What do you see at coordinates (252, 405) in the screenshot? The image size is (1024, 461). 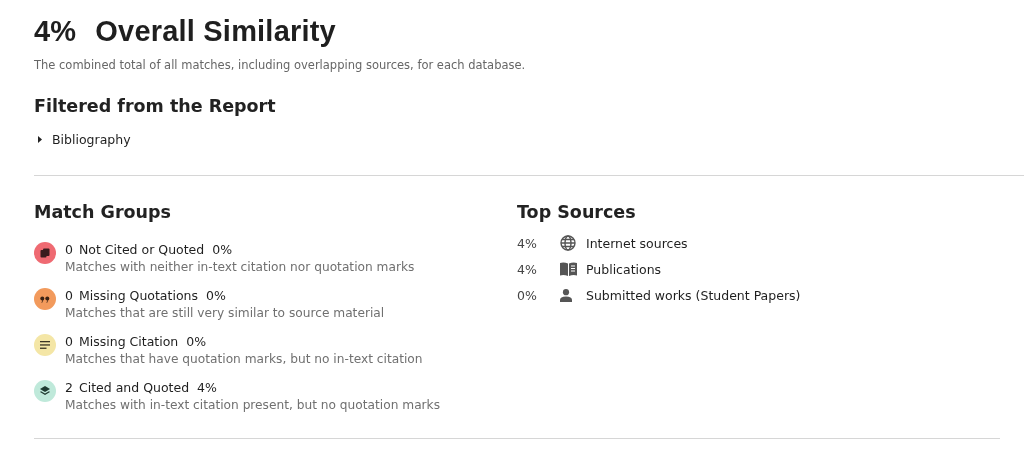 I see `match-group-description: Matches with in-text citation present, but no quotation marks` at bounding box center [252, 405].